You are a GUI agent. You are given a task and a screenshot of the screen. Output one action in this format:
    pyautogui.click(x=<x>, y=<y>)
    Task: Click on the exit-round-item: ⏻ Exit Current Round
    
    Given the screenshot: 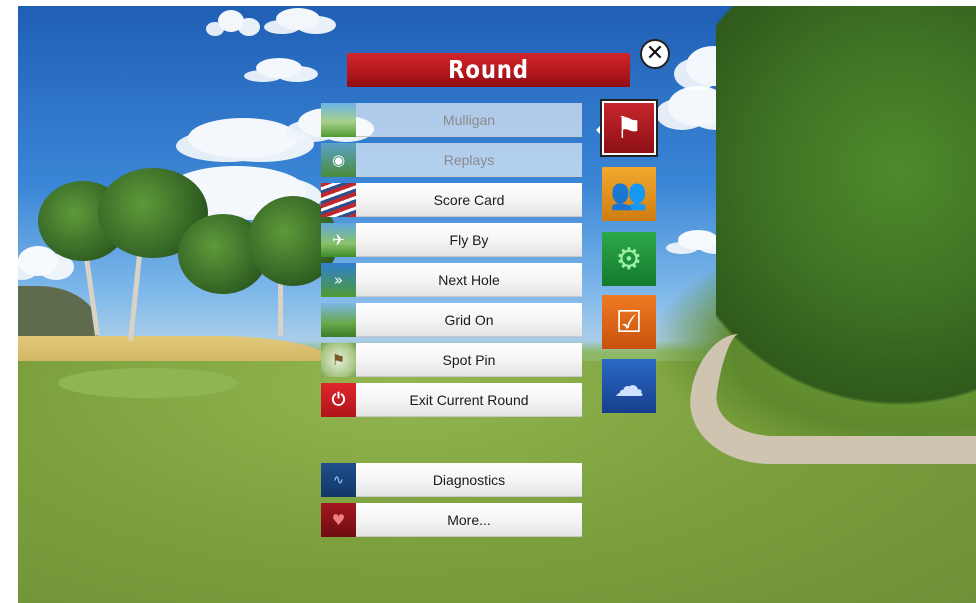 What is the action you would take?
    pyautogui.click(x=451, y=400)
    